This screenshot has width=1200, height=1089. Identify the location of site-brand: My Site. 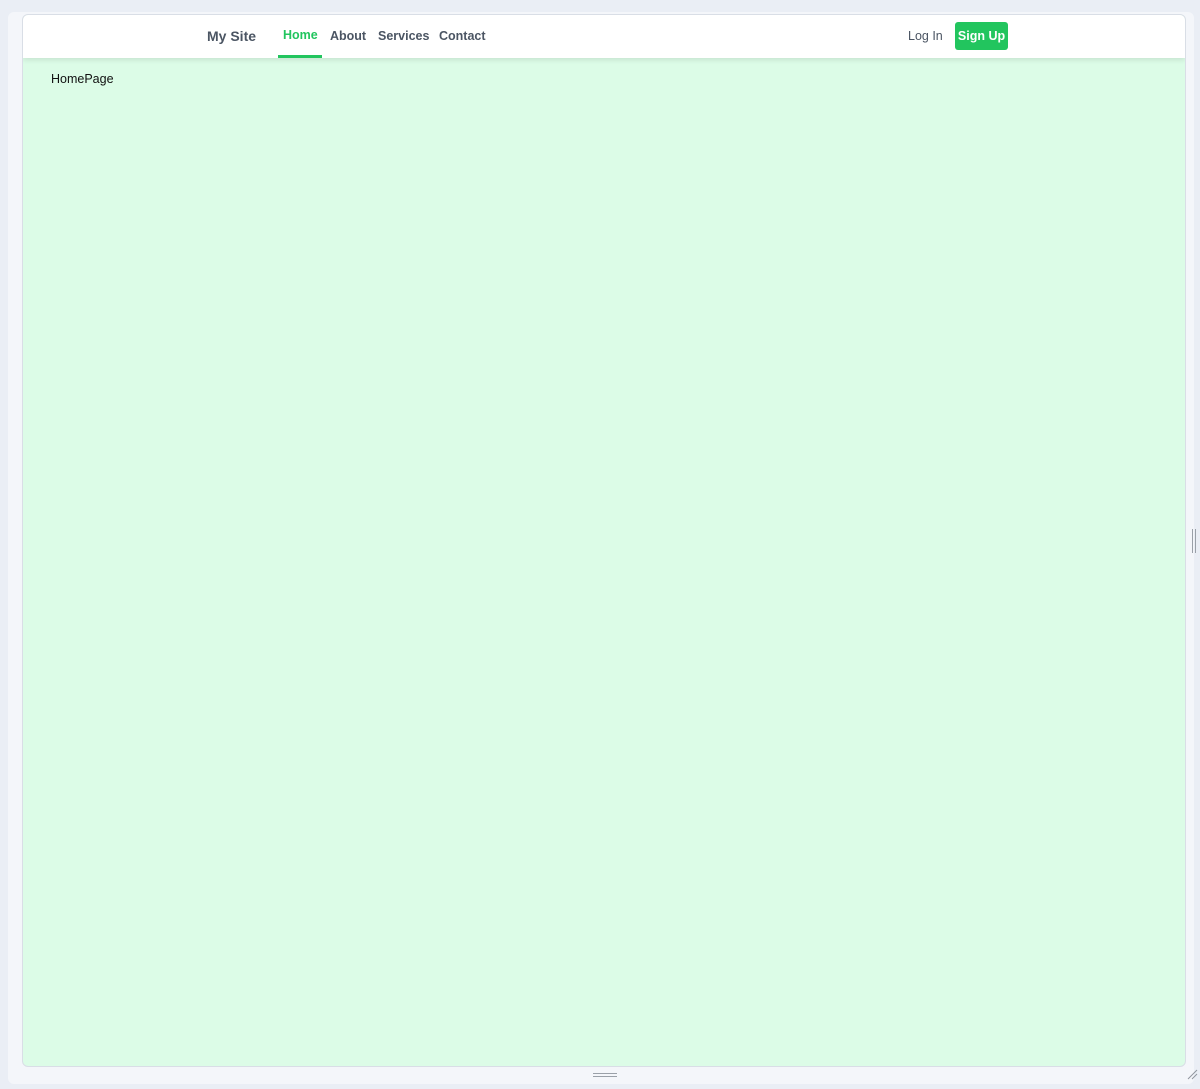
(231, 36).